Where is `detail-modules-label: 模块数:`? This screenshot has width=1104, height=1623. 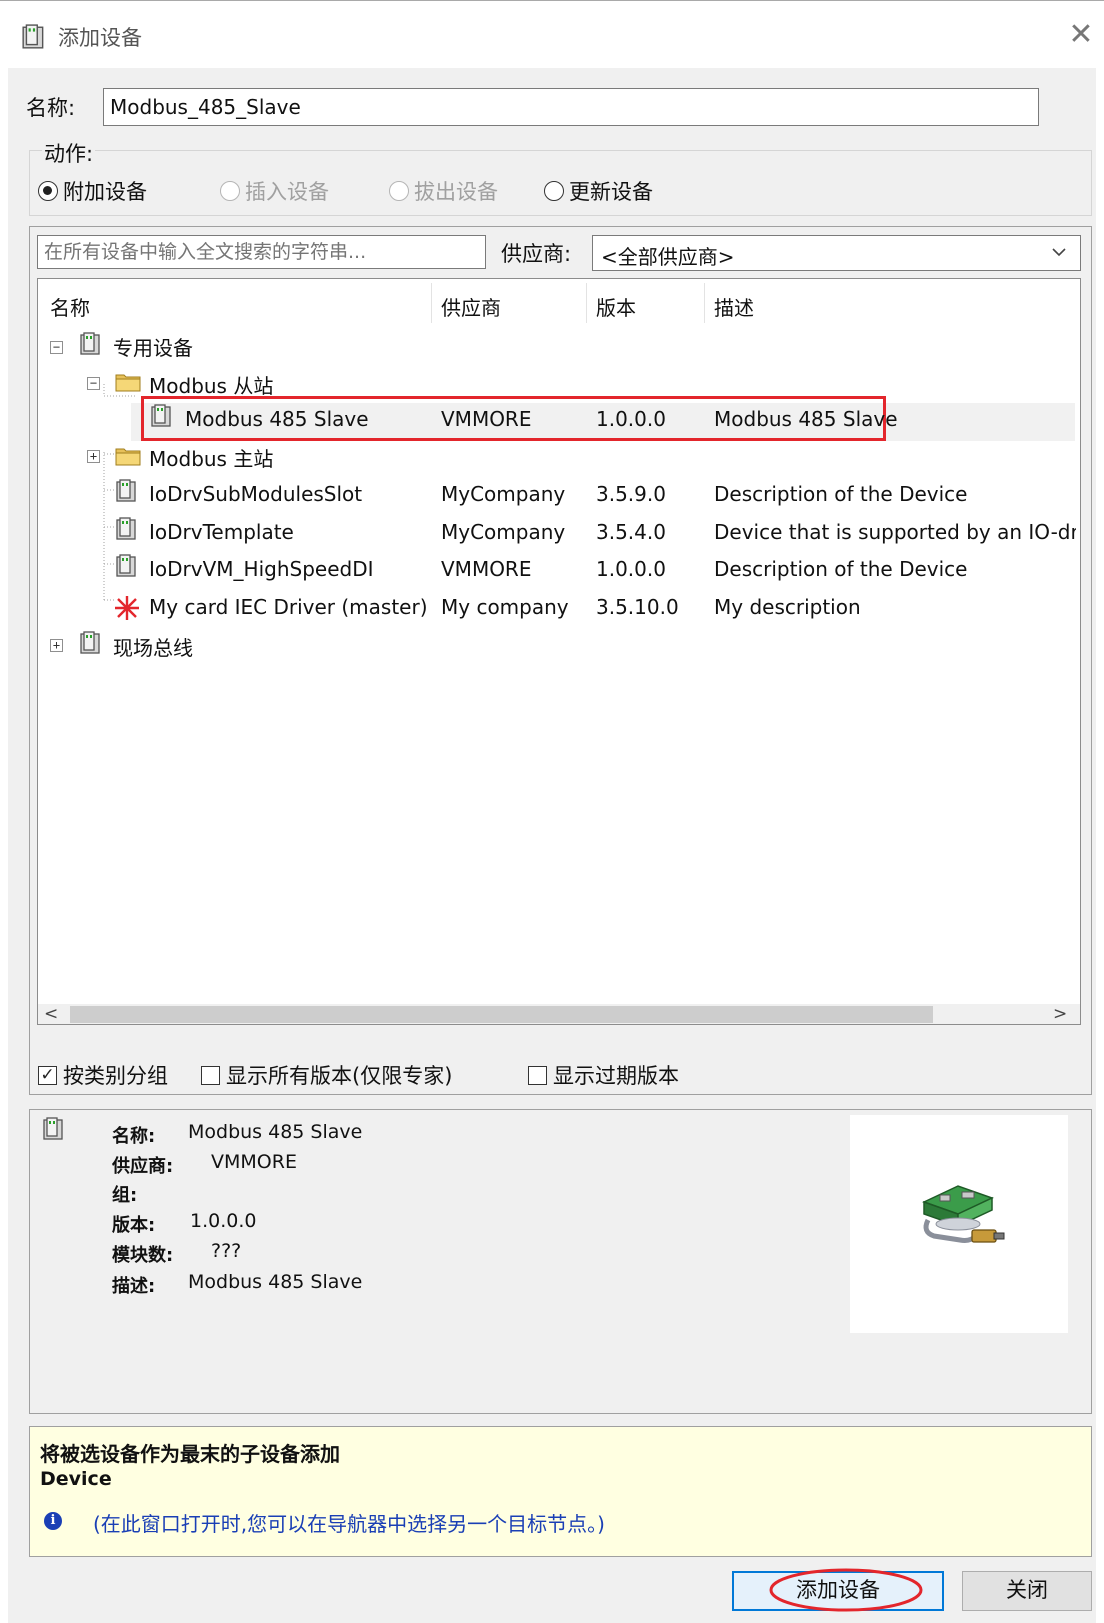
detail-modules-label: 模块数: is located at coordinates (143, 1255).